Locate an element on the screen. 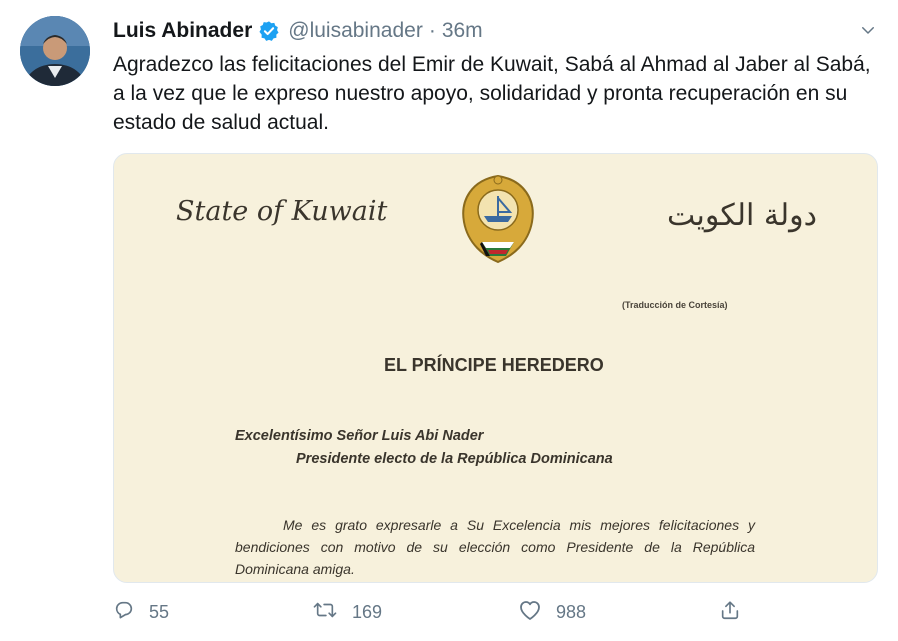  user-handle: @luisabinader is located at coordinates (355, 31).